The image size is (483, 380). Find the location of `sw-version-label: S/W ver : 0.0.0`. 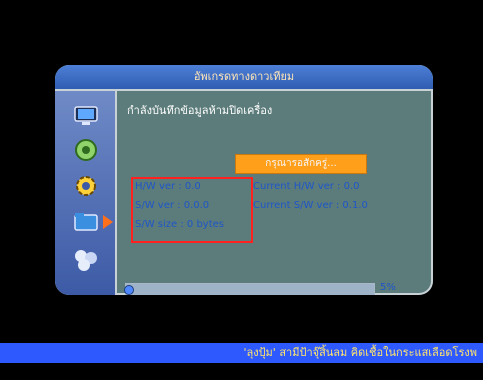

sw-version-label: S/W ver : 0.0.0 is located at coordinates (172, 205).